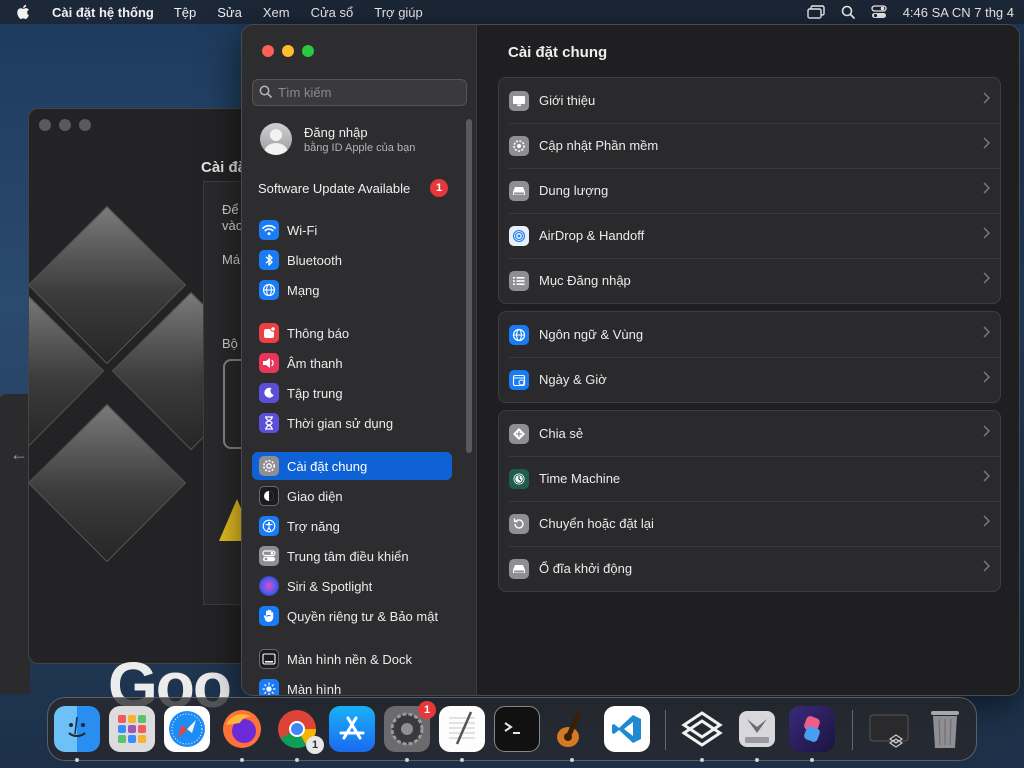 The width and height of the screenshot is (1024, 768). Describe the element at coordinates (352, 363) in the screenshot. I see `sidebar-item-sound: Âm thanh` at that location.